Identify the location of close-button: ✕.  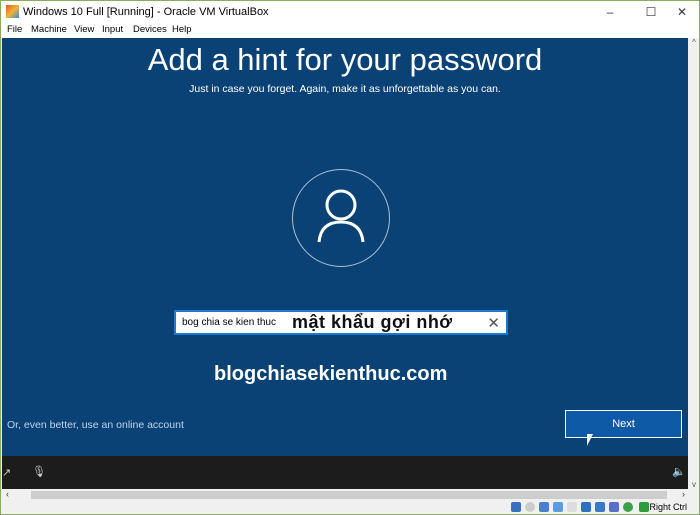
(682, 12).